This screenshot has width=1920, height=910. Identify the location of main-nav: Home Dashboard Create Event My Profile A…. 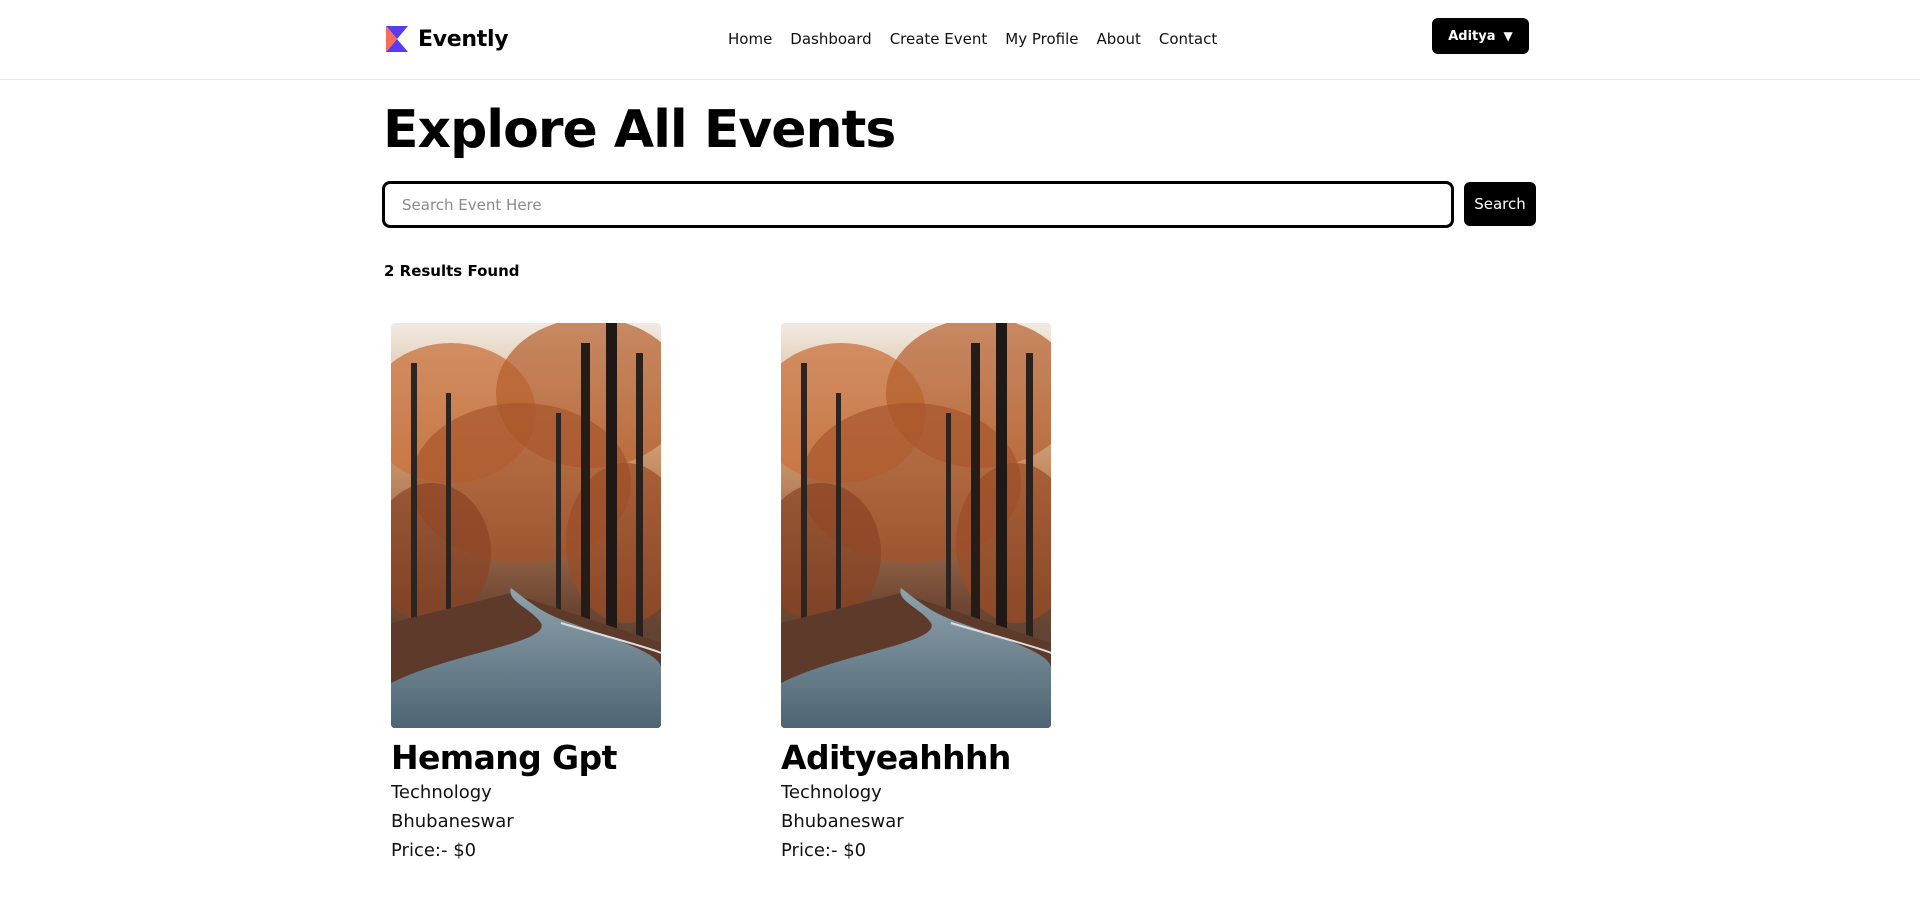
(972, 39).